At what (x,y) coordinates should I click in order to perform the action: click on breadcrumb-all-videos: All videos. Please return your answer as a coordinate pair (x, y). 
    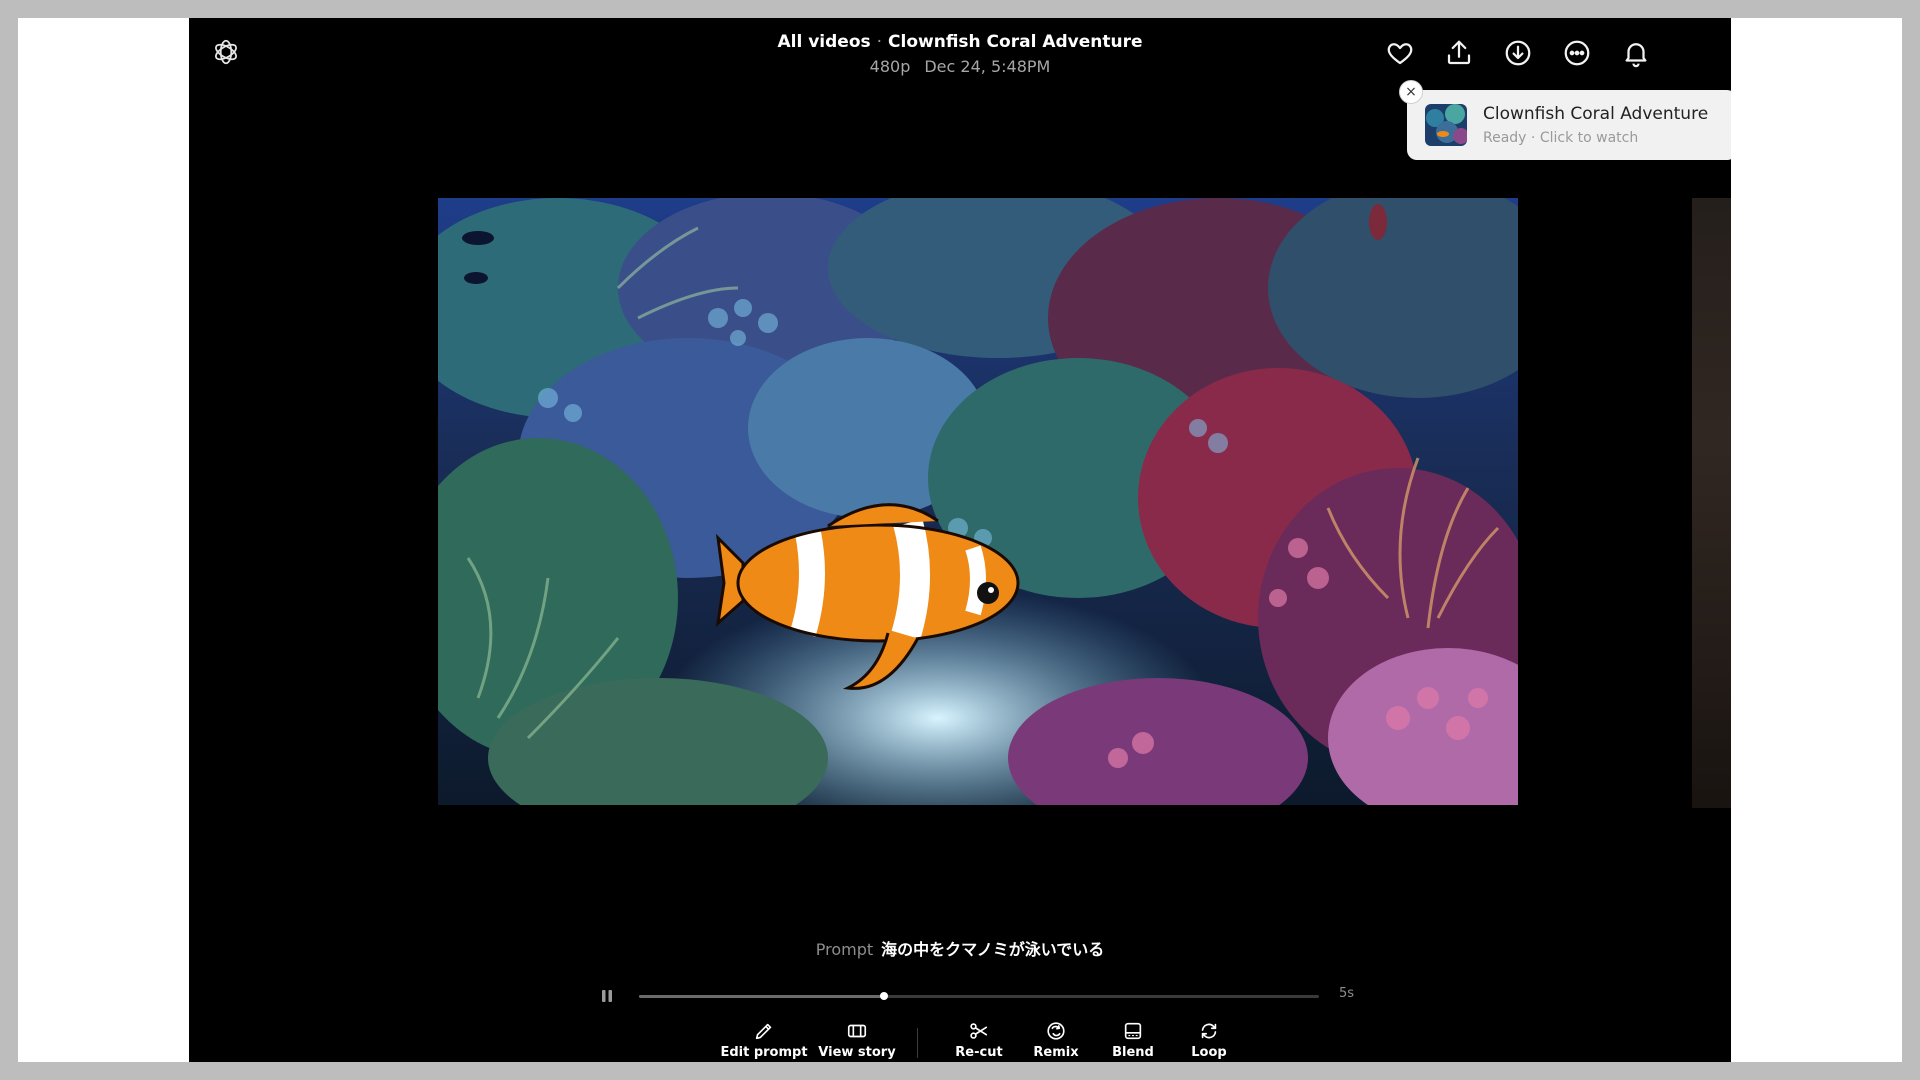
    Looking at the image, I should click on (823, 42).